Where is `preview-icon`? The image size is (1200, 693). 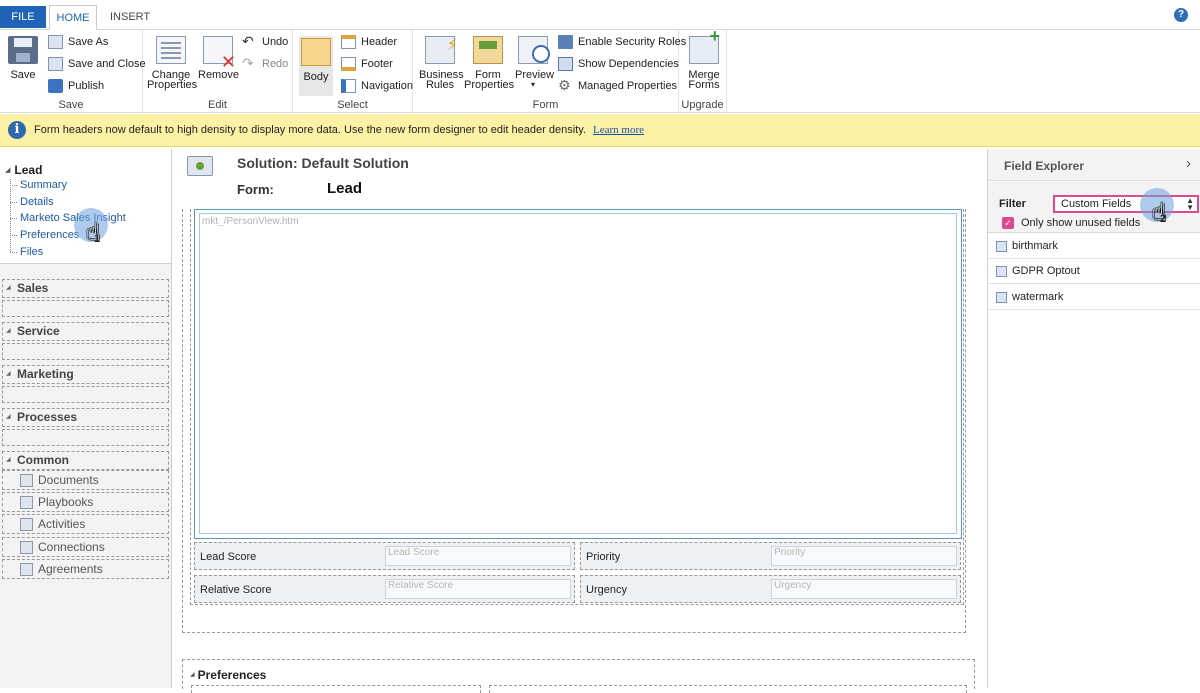
preview-icon is located at coordinates (534, 50).